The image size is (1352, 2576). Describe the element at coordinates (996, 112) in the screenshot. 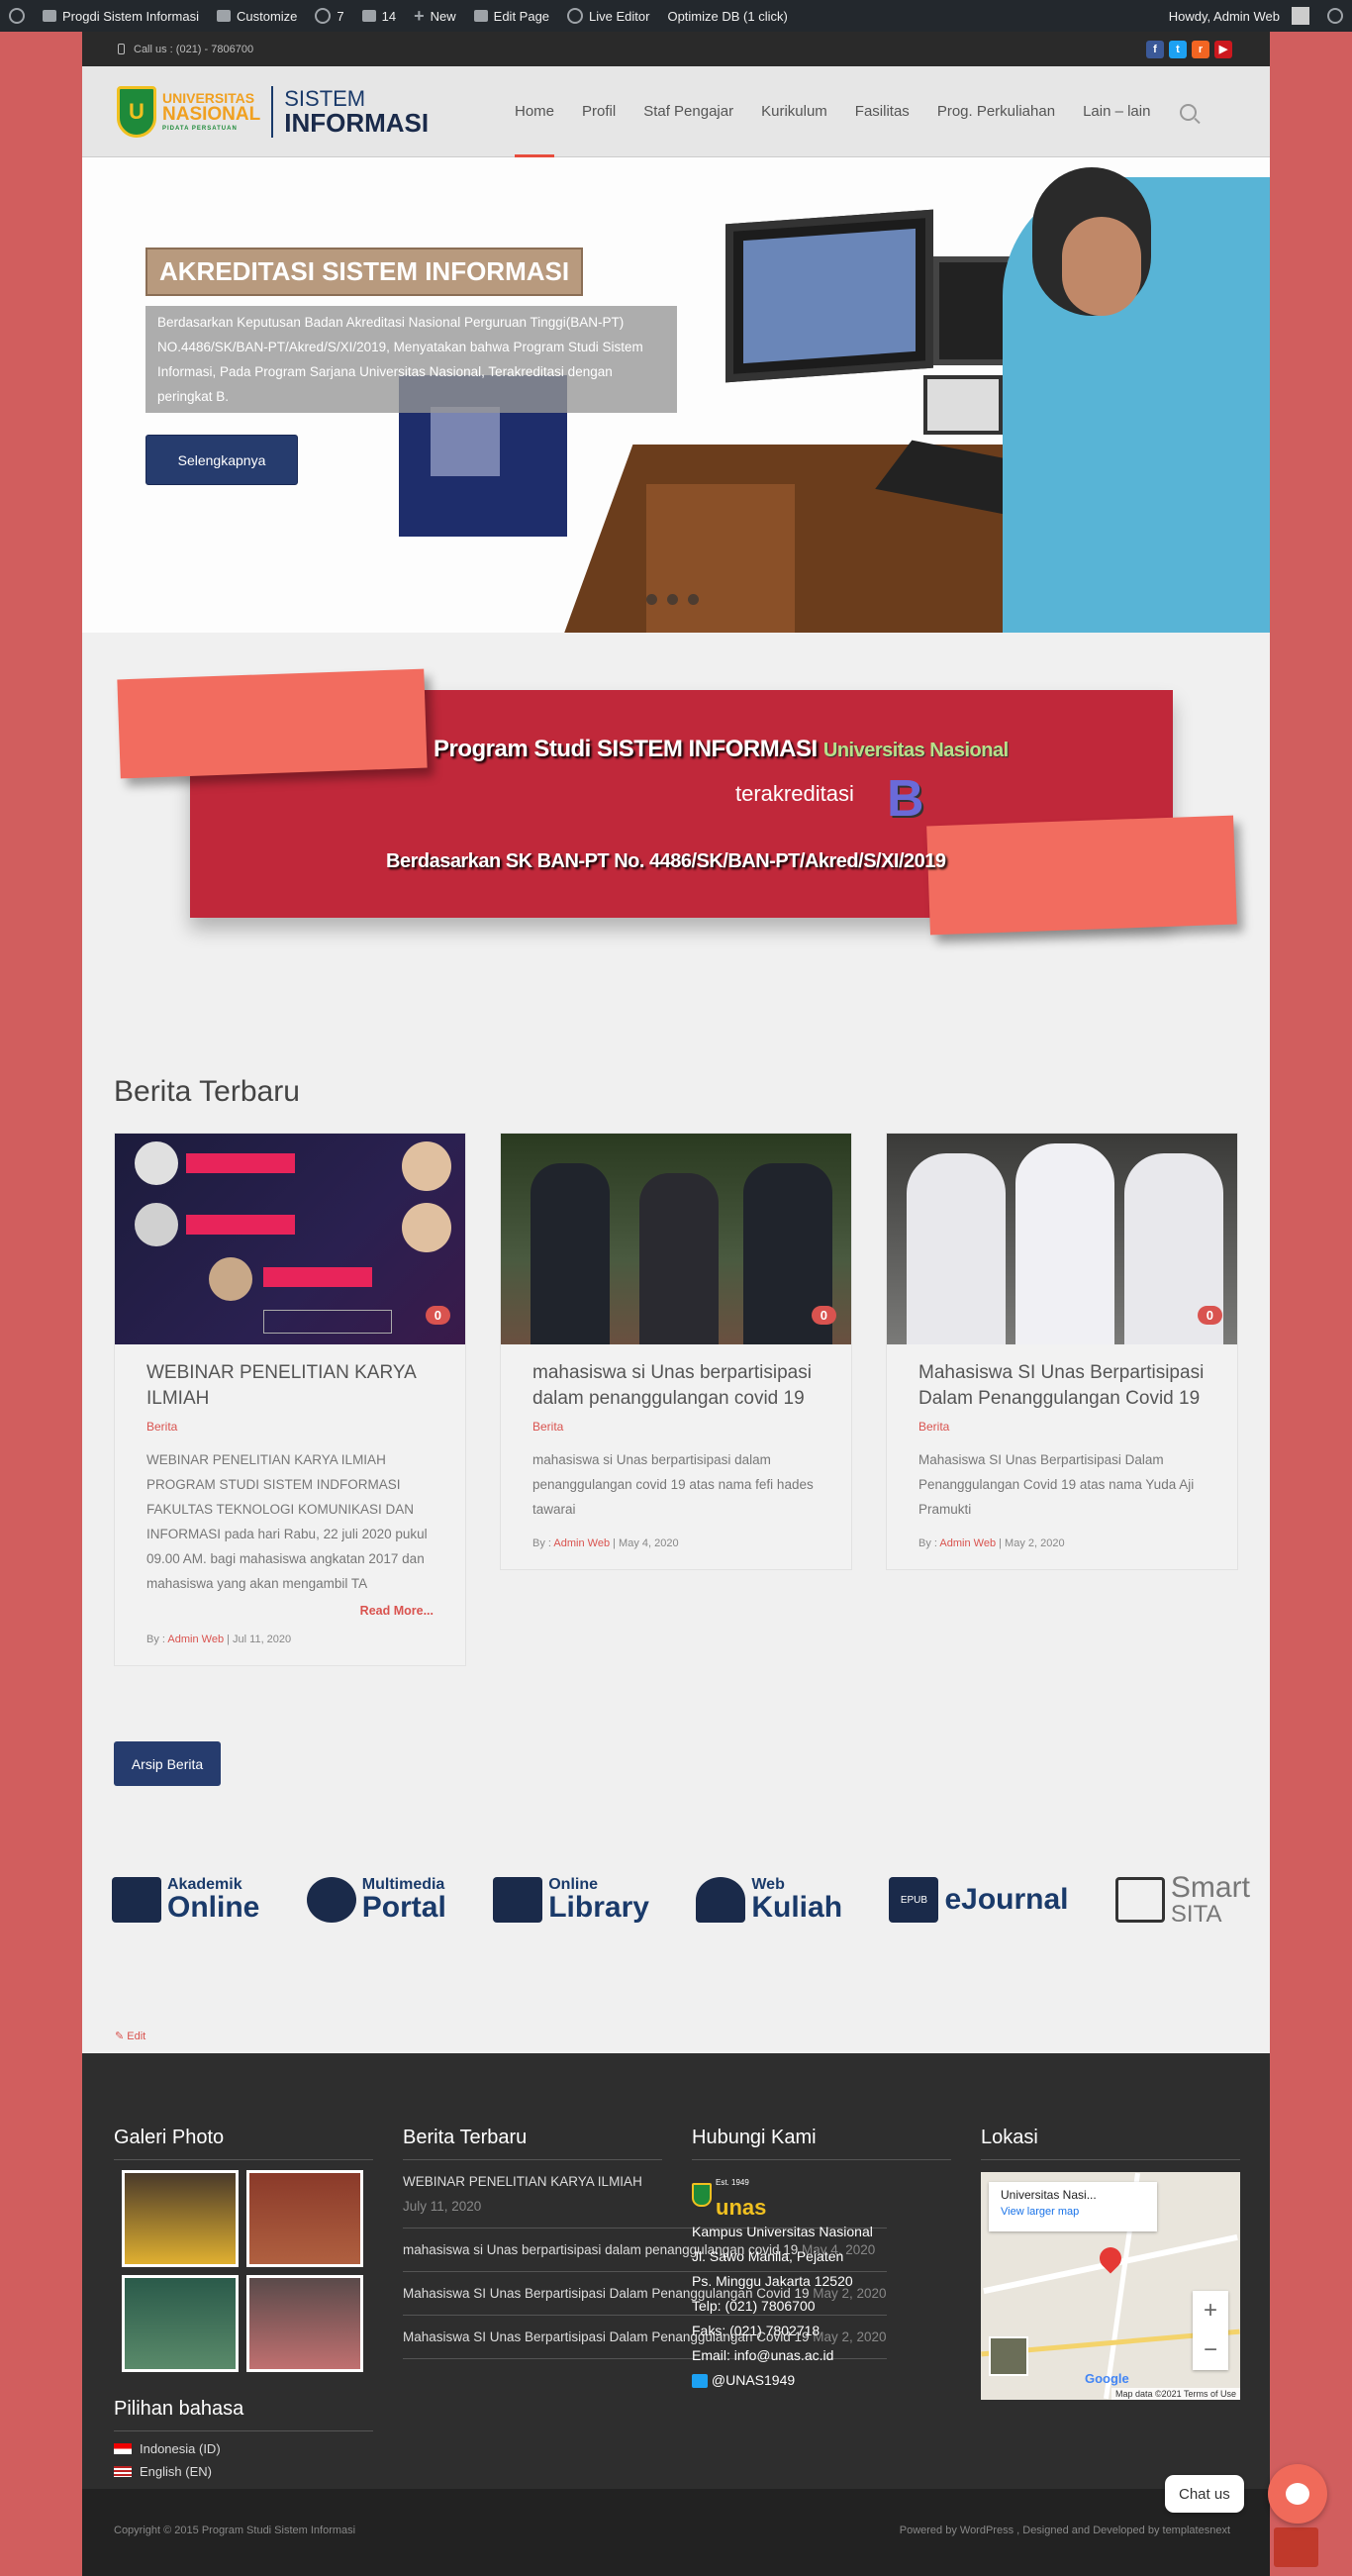

I see `nav-prog-perkuliahan: Prog. Perkuliahan` at that location.